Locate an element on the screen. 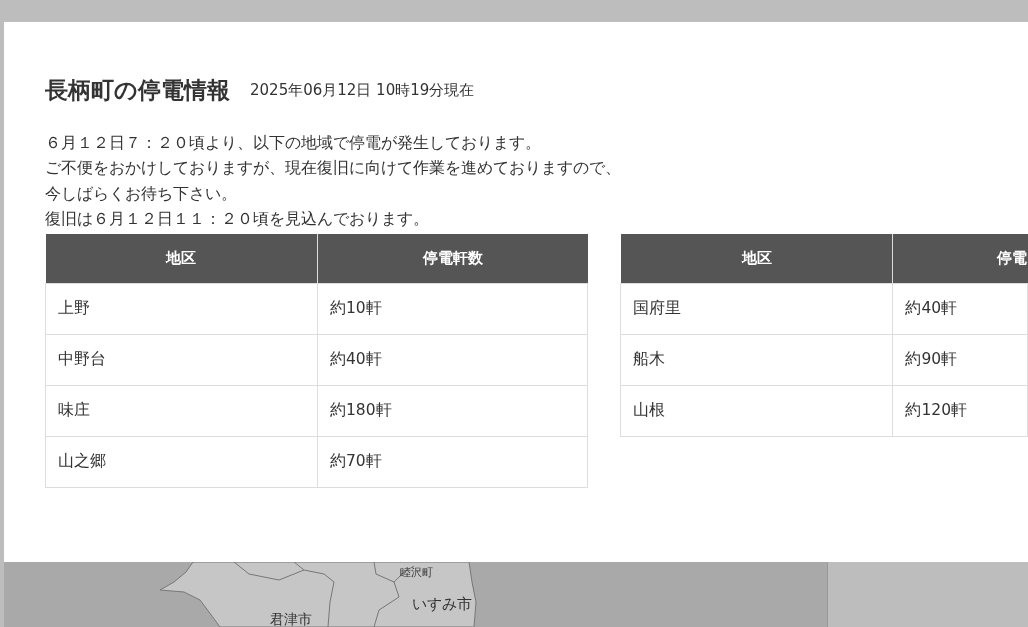  map-label: いすみ市 is located at coordinates (442, 604).